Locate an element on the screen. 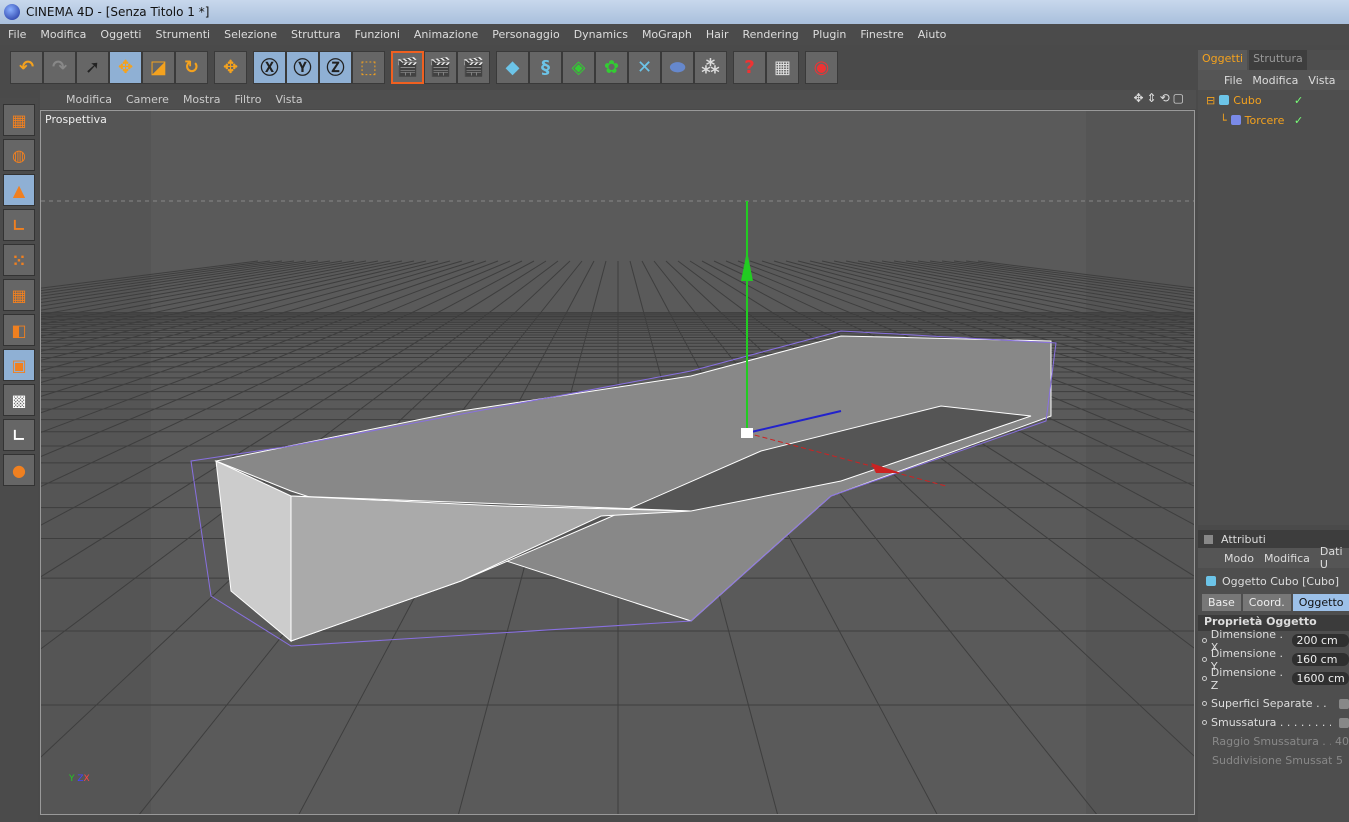 The width and height of the screenshot is (1349, 822). light-icon: ⁂ is located at coordinates (710, 67).